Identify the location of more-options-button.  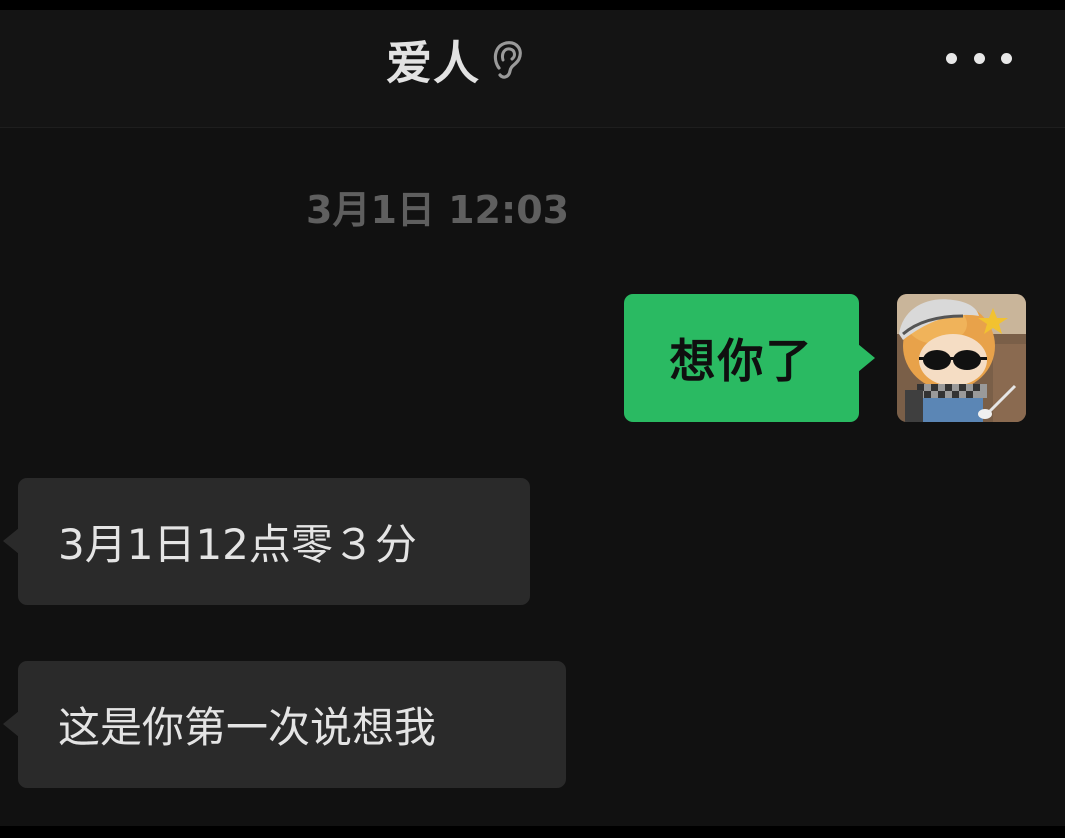
(979, 58).